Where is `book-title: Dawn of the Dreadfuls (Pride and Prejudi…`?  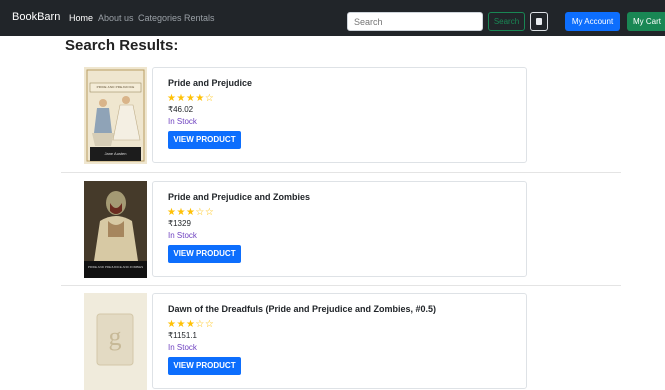
book-title: Dawn of the Dreadfuls (Pride and Prejudi… is located at coordinates (302, 309).